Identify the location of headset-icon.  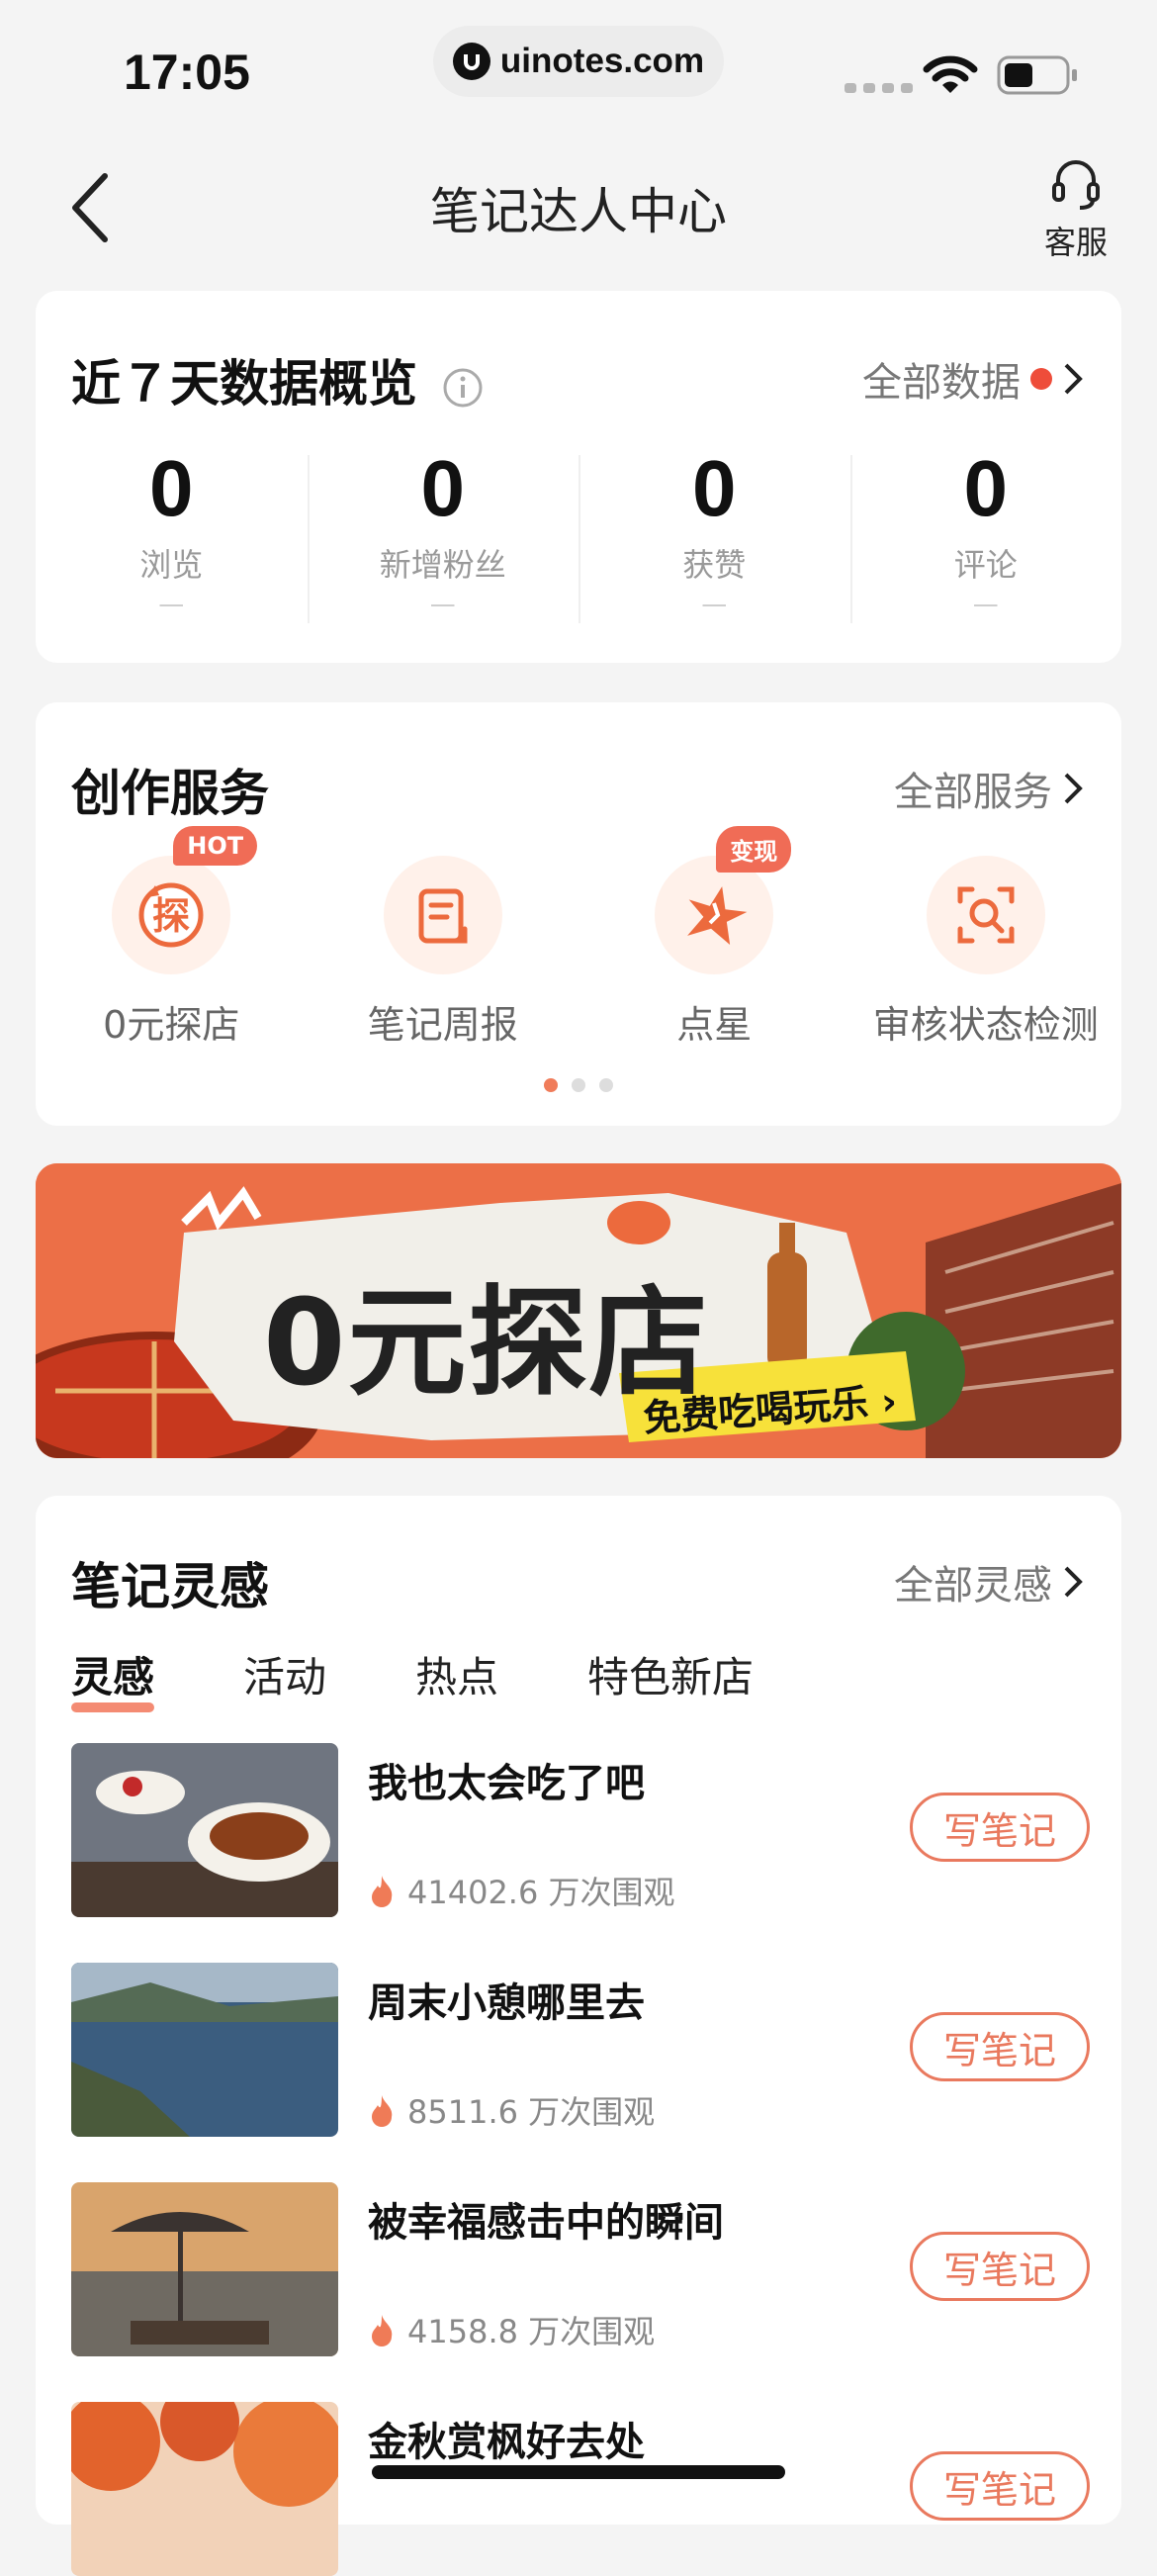
(1076, 185).